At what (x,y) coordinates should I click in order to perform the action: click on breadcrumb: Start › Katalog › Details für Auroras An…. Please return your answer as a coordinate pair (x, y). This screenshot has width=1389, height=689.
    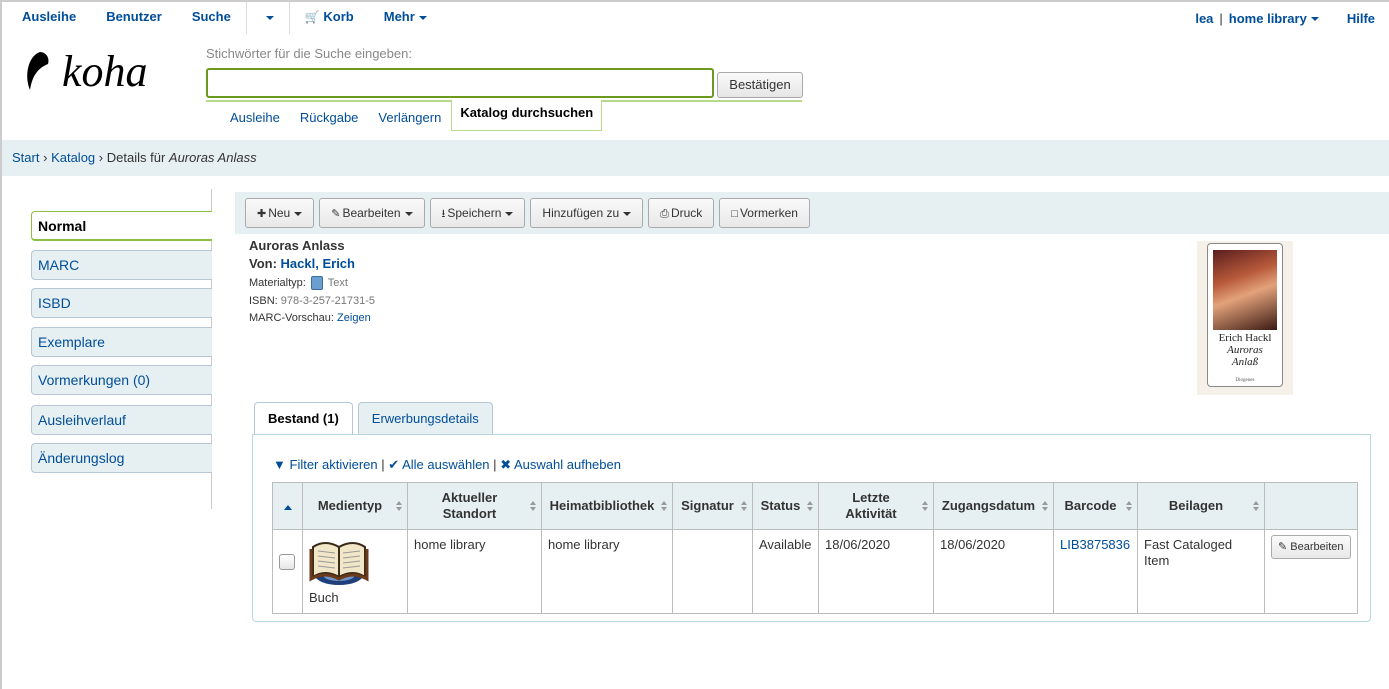
    Looking at the image, I should click on (695, 158).